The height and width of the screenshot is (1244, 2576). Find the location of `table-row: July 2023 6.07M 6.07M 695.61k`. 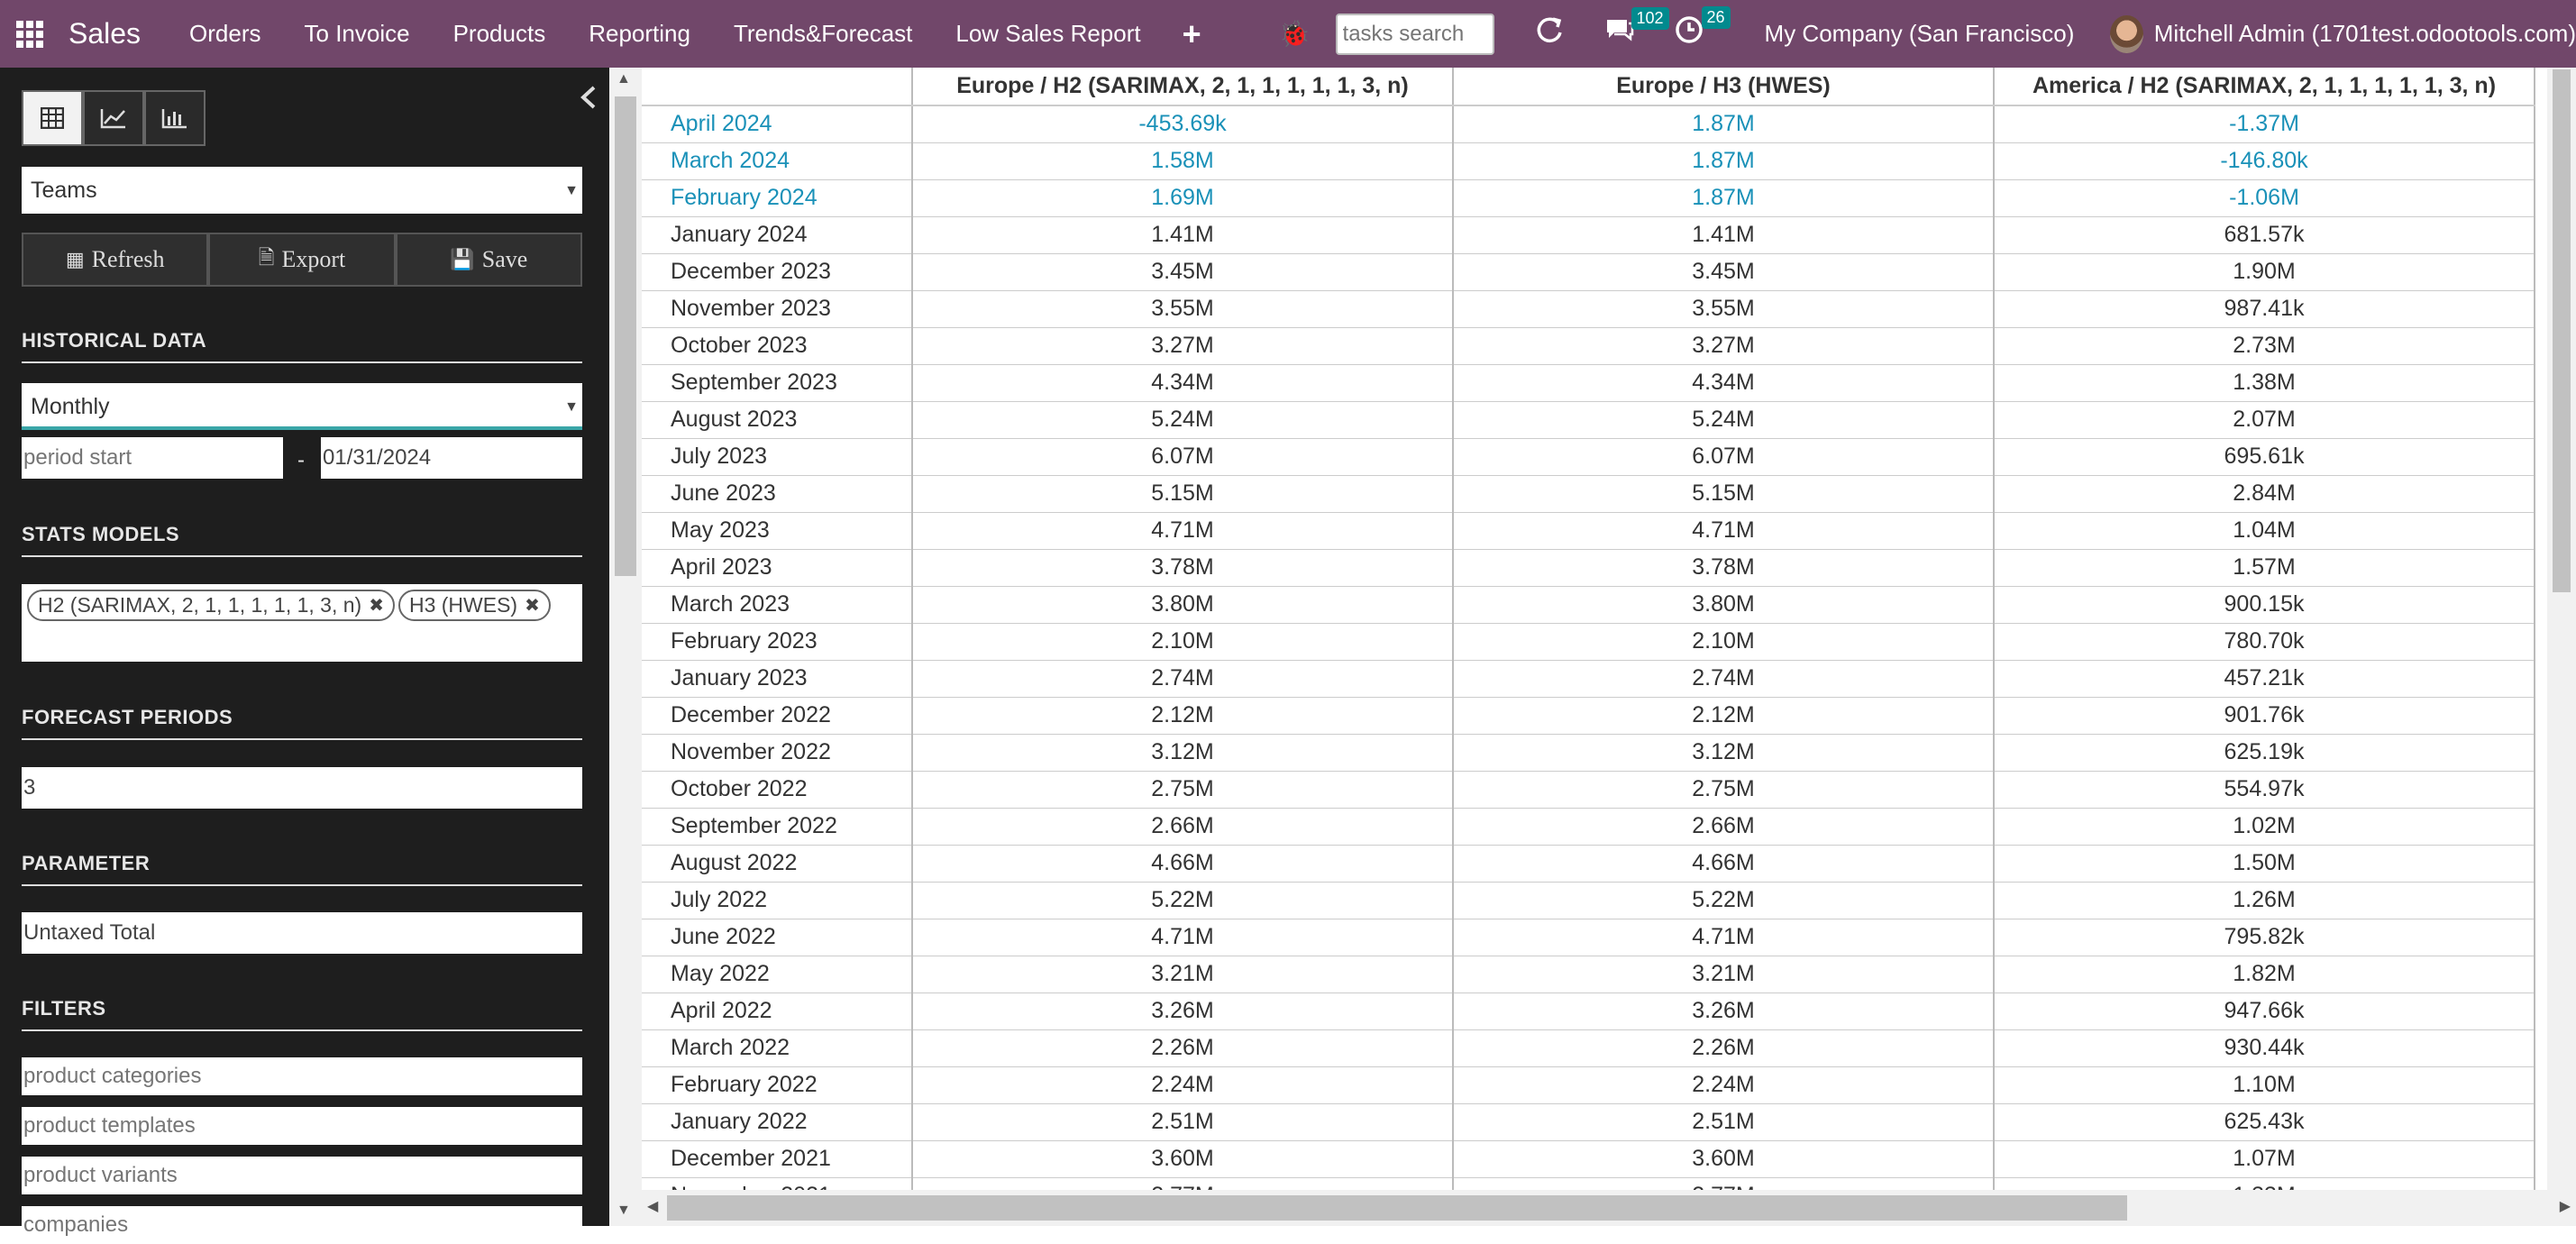

table-row: July 2023 6.07M 6.07M 695.61k is located at coordinates (1588, 457).